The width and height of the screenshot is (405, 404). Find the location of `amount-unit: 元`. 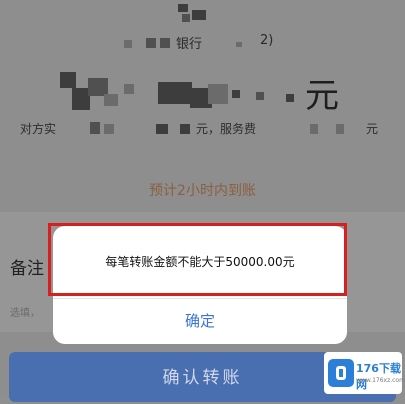

amount-unit: 元 is located at coordinates (322, 96).